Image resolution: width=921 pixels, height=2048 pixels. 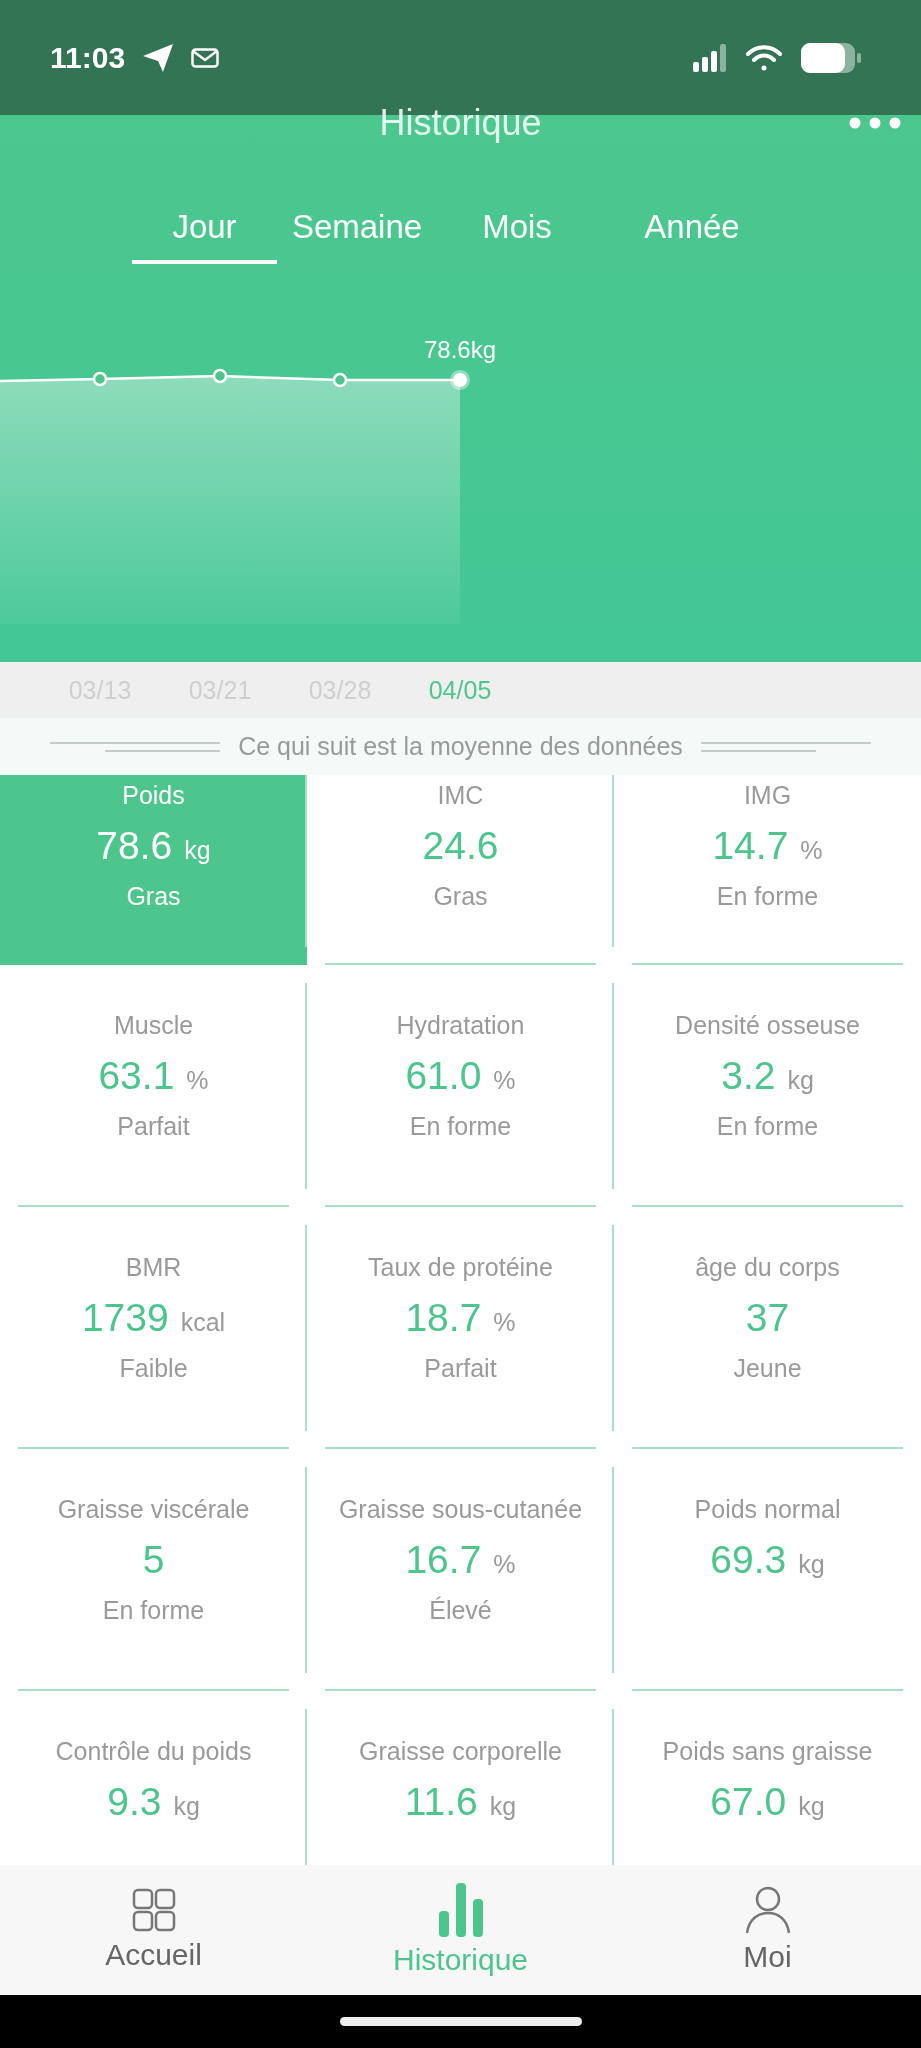 What do you see at coordinates (460, 1910) in the screenshot?
I see `bar-chart-icon` at bounding box center [460, 1910].